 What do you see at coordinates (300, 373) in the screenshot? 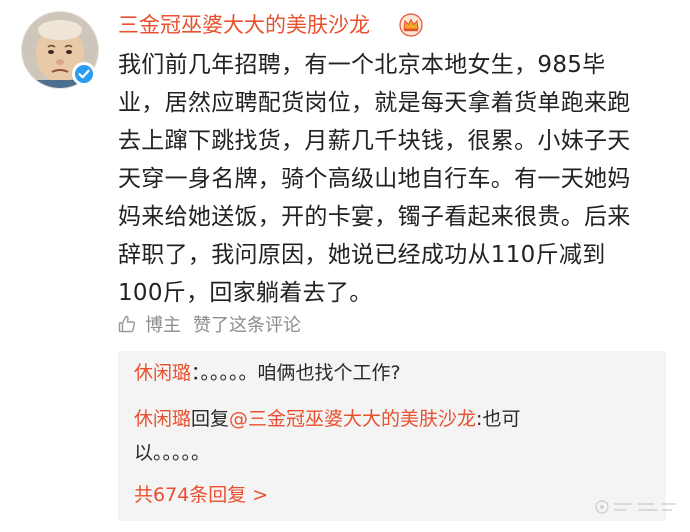
I see `reply-text: 。。。。。咱俩也找个工作?` at bounding box center [300, 373].